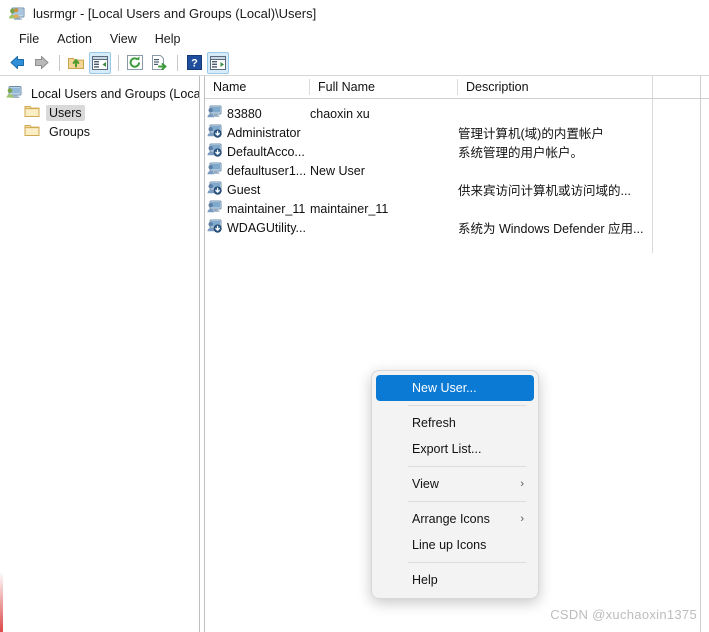  I want to click on ctx-item-label: View, so click(425, 484).